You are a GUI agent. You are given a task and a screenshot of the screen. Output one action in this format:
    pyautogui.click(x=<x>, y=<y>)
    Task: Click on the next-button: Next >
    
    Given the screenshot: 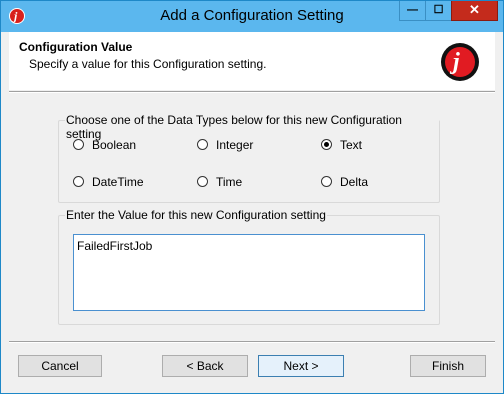 What is the action you would take?
    pyautogui.click(x=301, y=366)
    